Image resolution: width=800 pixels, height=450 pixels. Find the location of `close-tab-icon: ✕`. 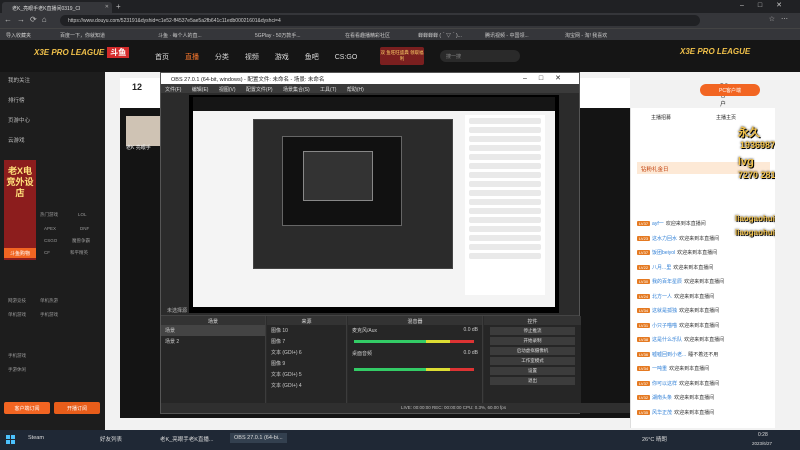

close-tab-icon: ✕ is located at coordinates (107, 7).